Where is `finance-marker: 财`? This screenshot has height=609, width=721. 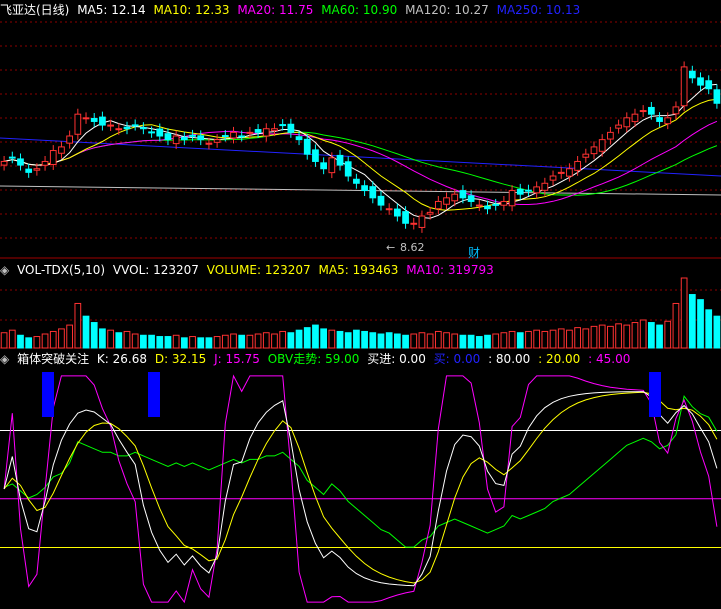
finance-marker: 财 is located at coordinates (474, 253).